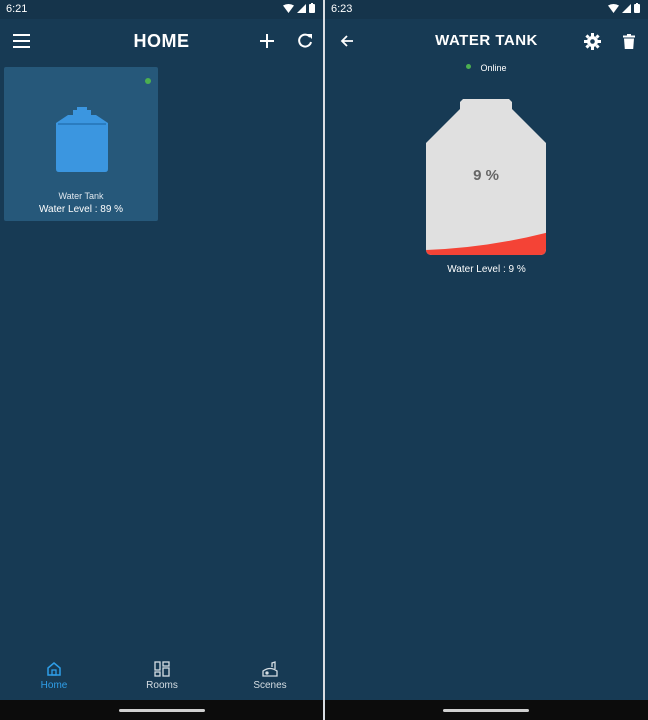  I want to click on home-icon, so click(54, 669).